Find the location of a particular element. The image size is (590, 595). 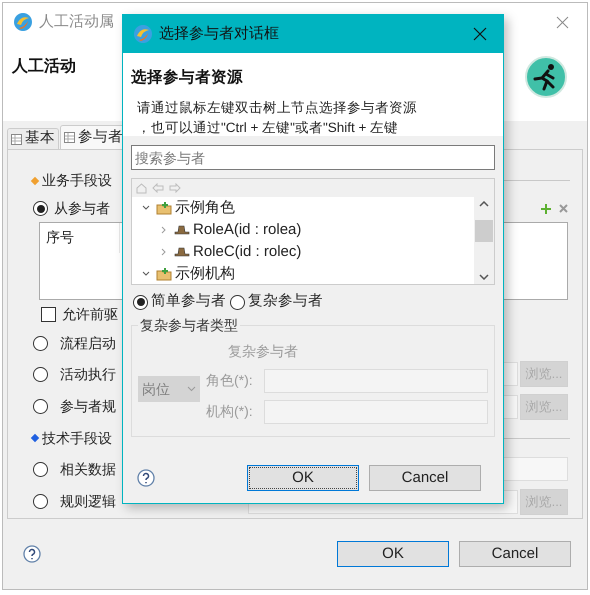

window-title: 人工活动属 is located at coordinates (76, 22).